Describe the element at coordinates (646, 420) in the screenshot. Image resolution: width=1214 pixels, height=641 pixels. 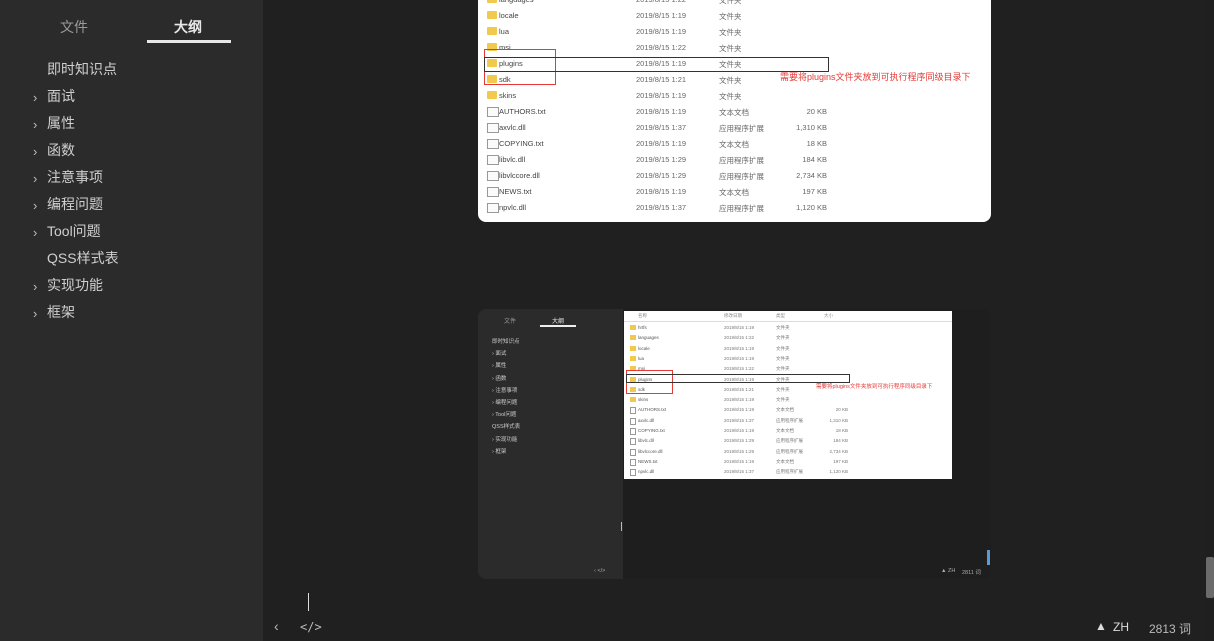
I see `thumb-file-name: axvlc.dll` at that location.